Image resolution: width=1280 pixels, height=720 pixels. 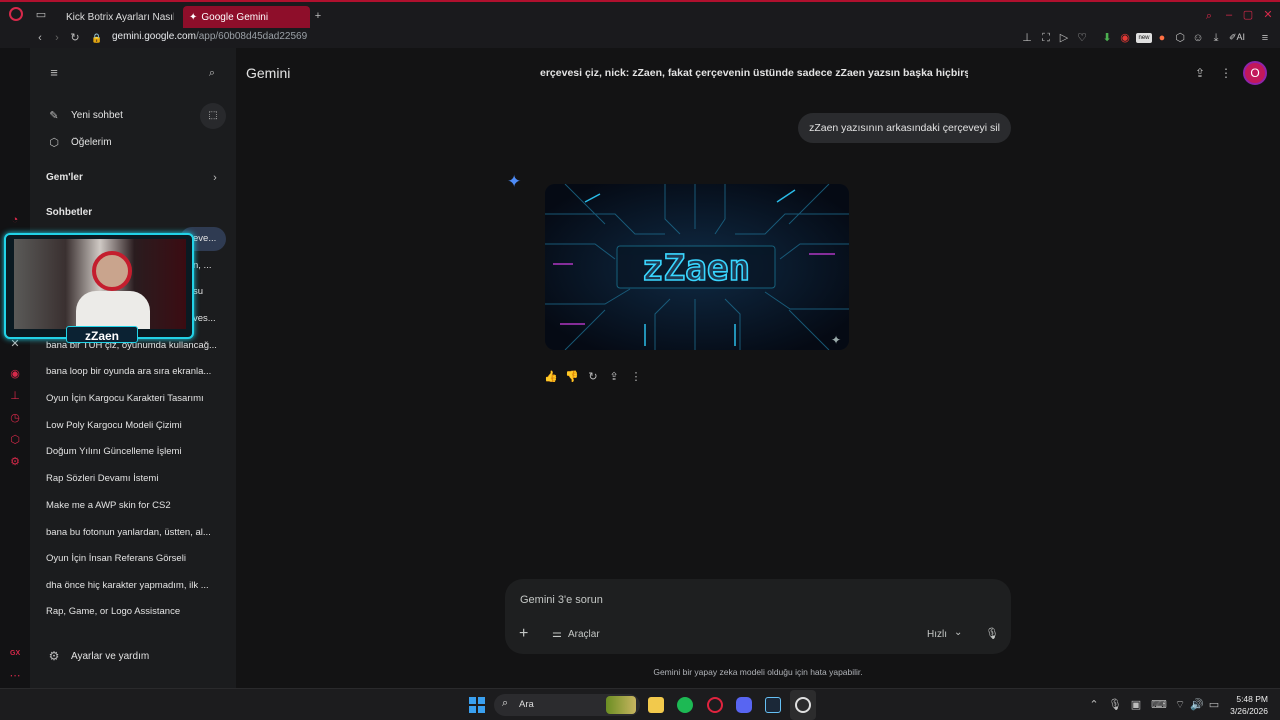 What do you see at coordinates (57, 38) in the screenshot?
I see `forward-icon: ›` at bounding box center [57, 38].